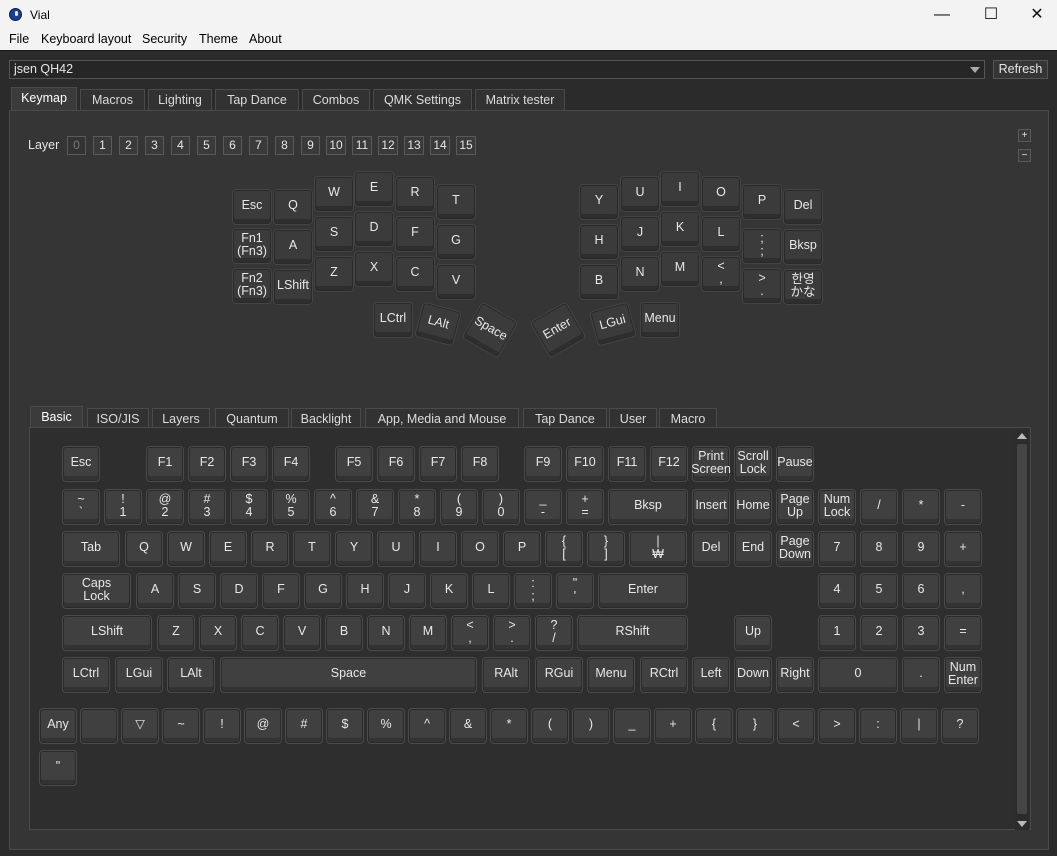 This screenshot has width=1057, height=856. I want to click on palette-key-c: C, so click(260, 633).